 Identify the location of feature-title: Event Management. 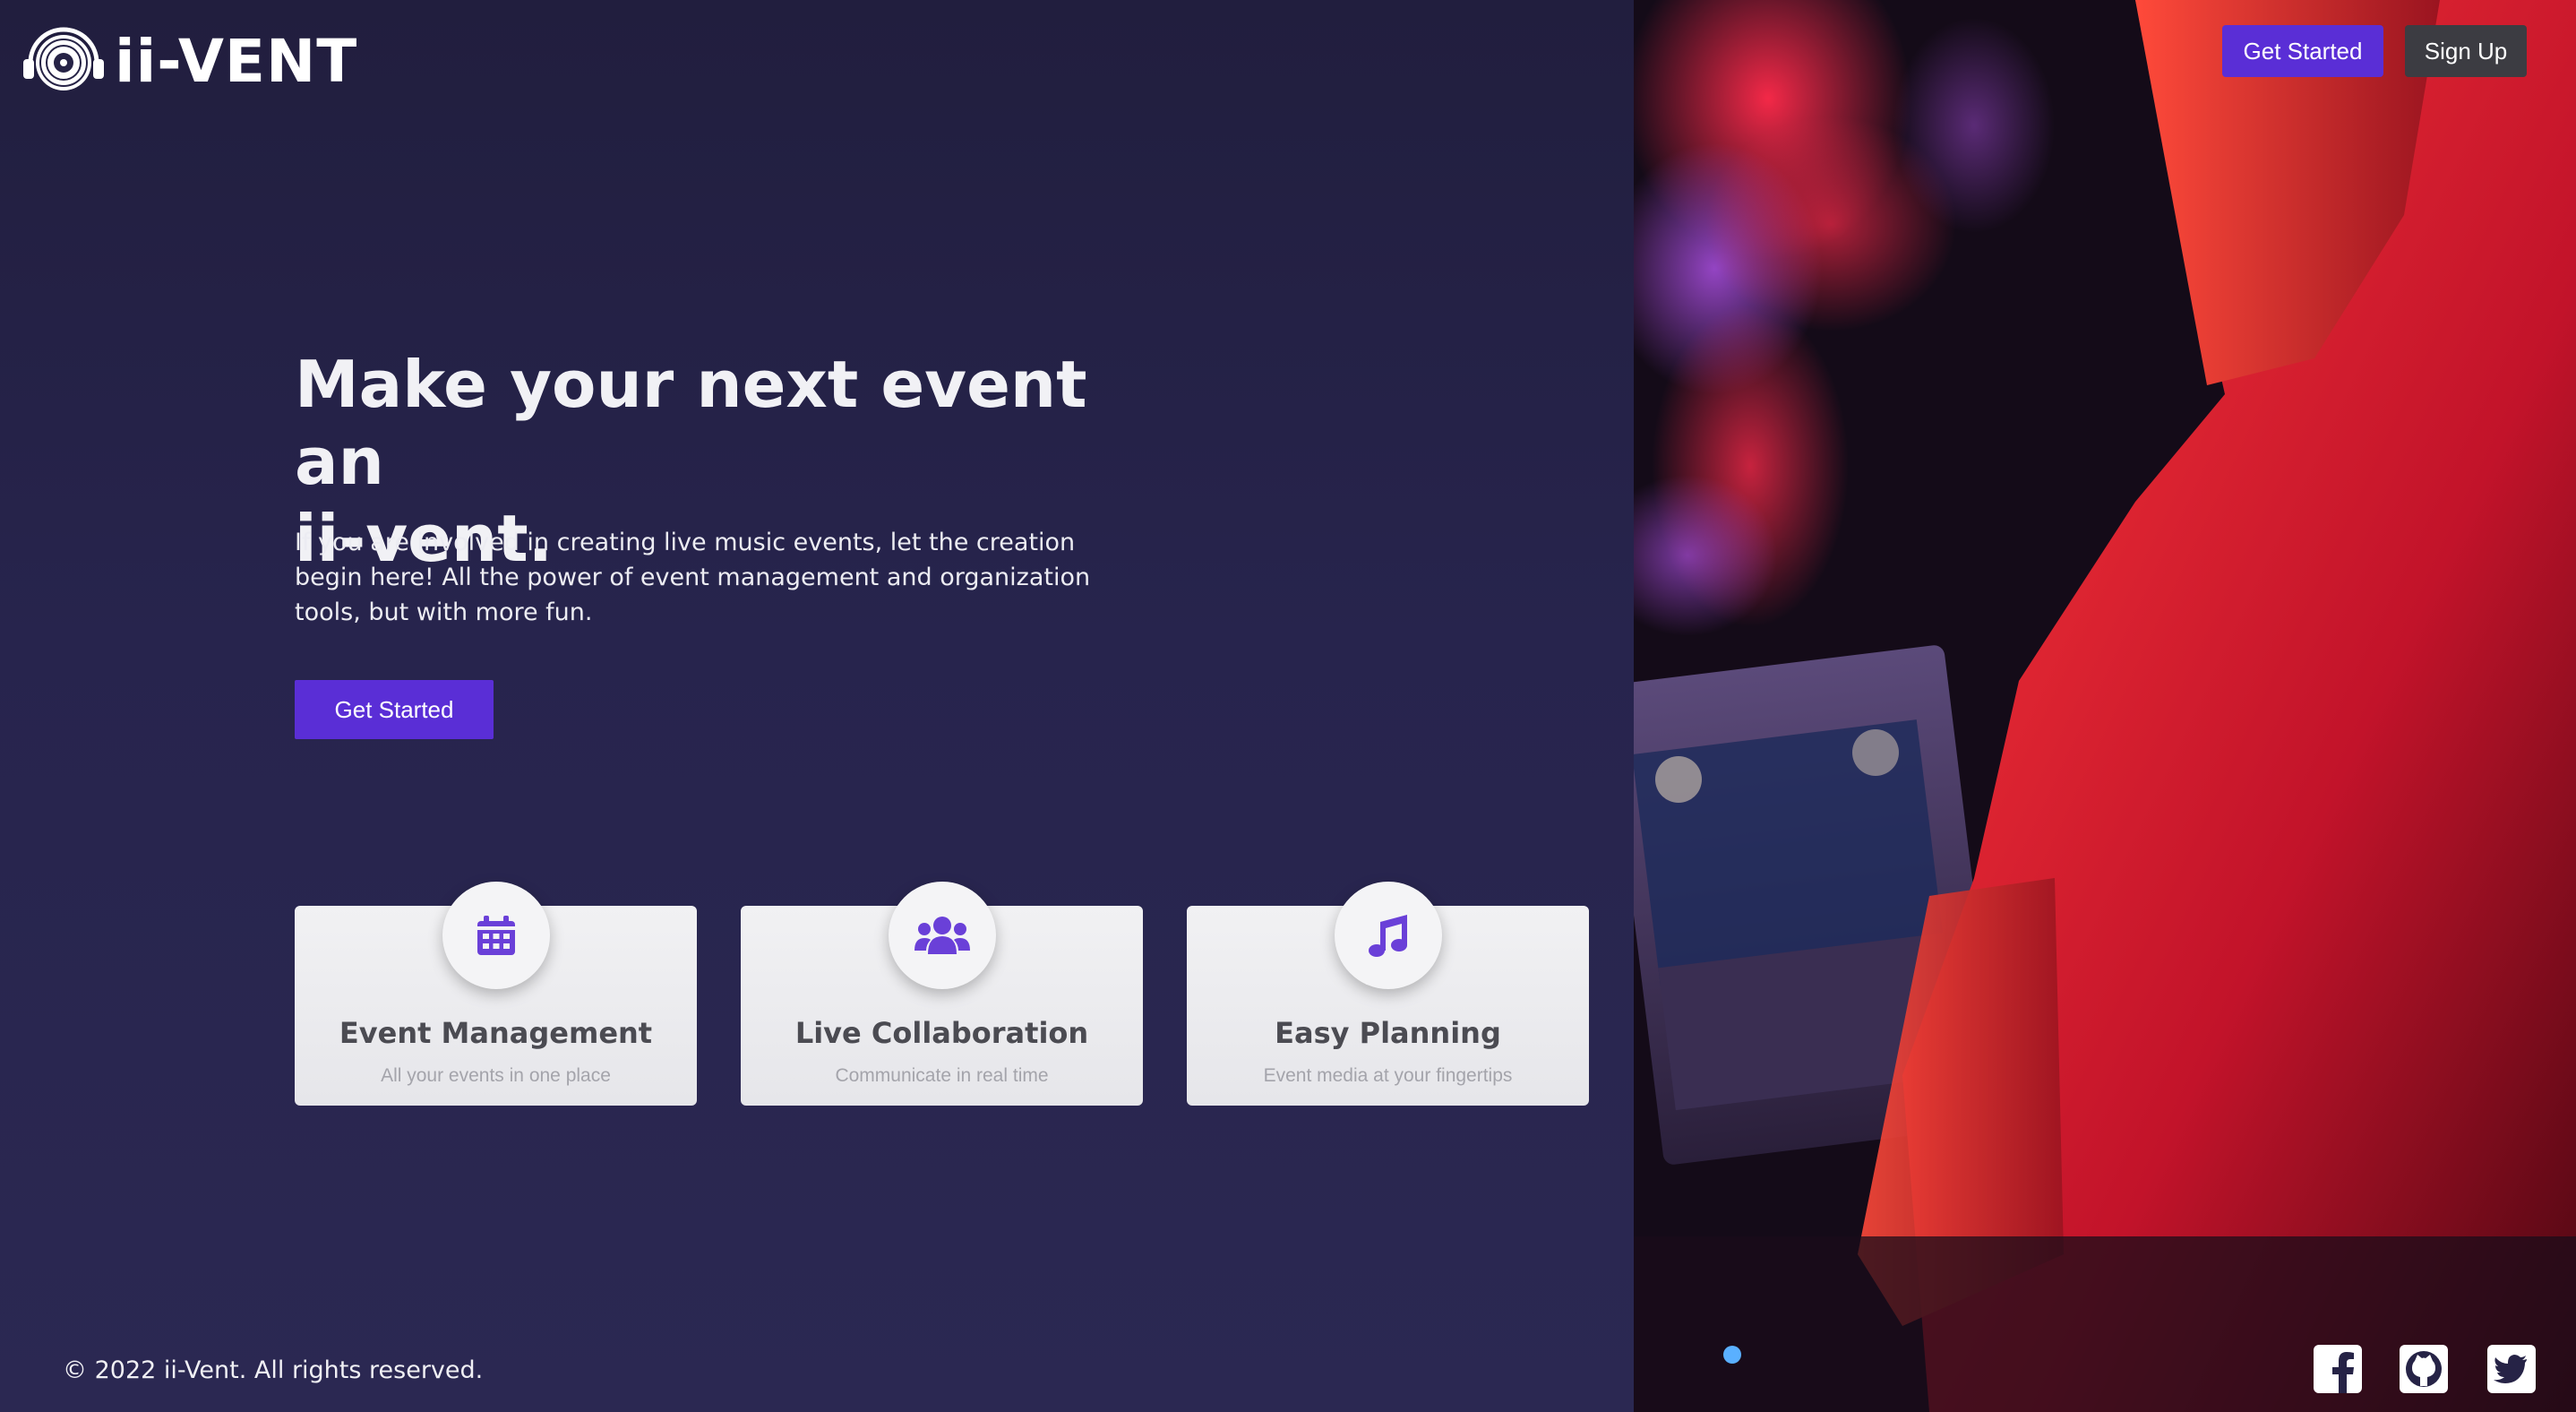
(496, 1033).